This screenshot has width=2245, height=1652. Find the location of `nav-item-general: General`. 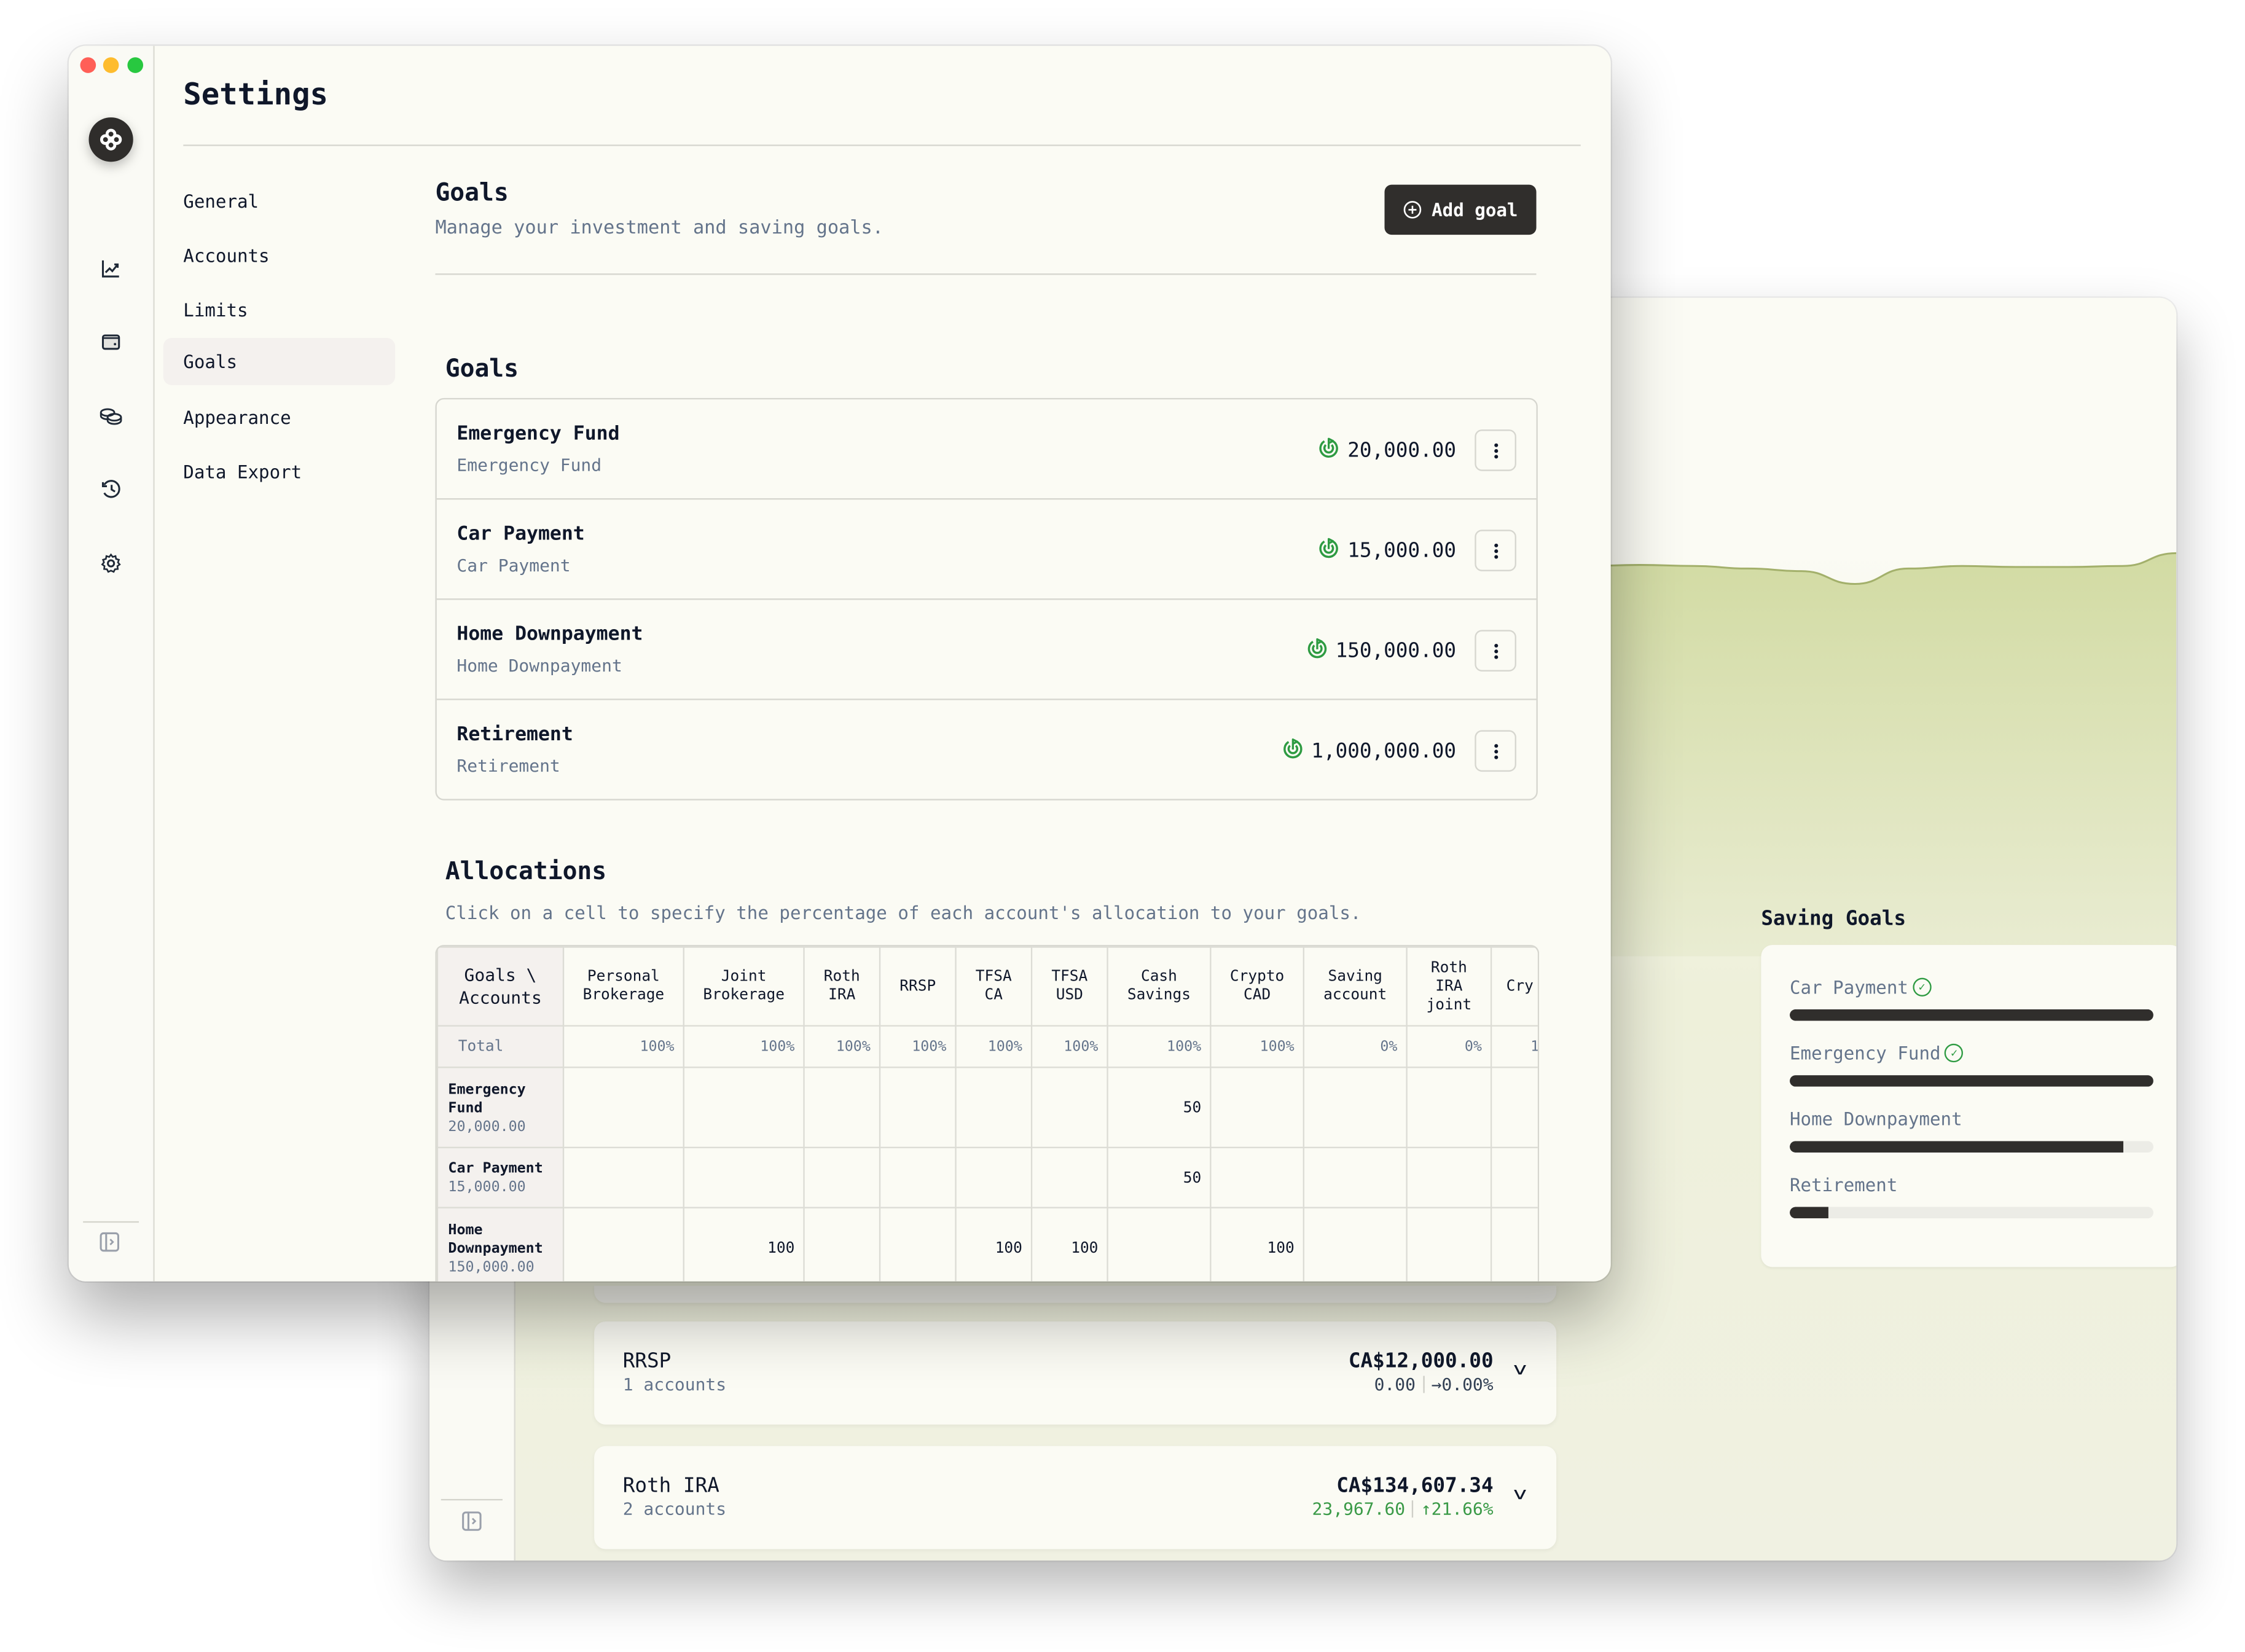

nav-item-general: General is located at coordinates (279, 201).